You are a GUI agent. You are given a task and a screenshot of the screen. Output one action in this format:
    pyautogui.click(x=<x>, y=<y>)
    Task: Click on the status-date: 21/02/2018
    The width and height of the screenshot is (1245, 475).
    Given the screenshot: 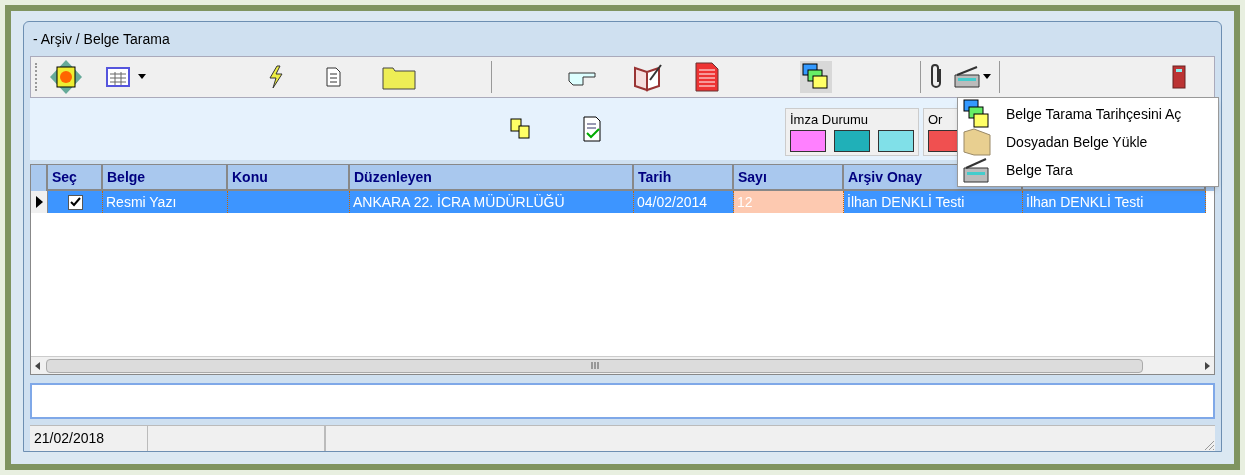 What is the action you would take?
    pyautogui.click(x=89, y=438)
    